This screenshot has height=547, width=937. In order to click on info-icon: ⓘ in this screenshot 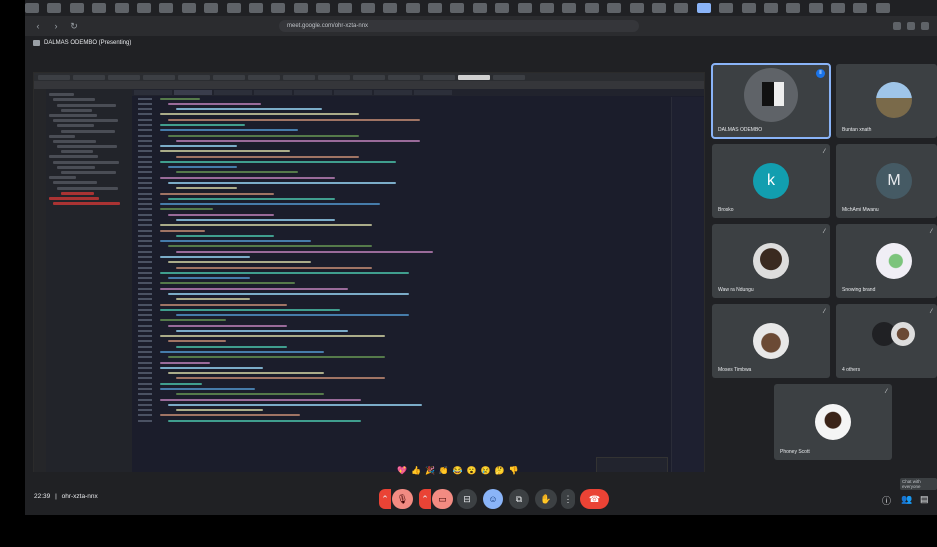, I will do `click(886, 500)`.